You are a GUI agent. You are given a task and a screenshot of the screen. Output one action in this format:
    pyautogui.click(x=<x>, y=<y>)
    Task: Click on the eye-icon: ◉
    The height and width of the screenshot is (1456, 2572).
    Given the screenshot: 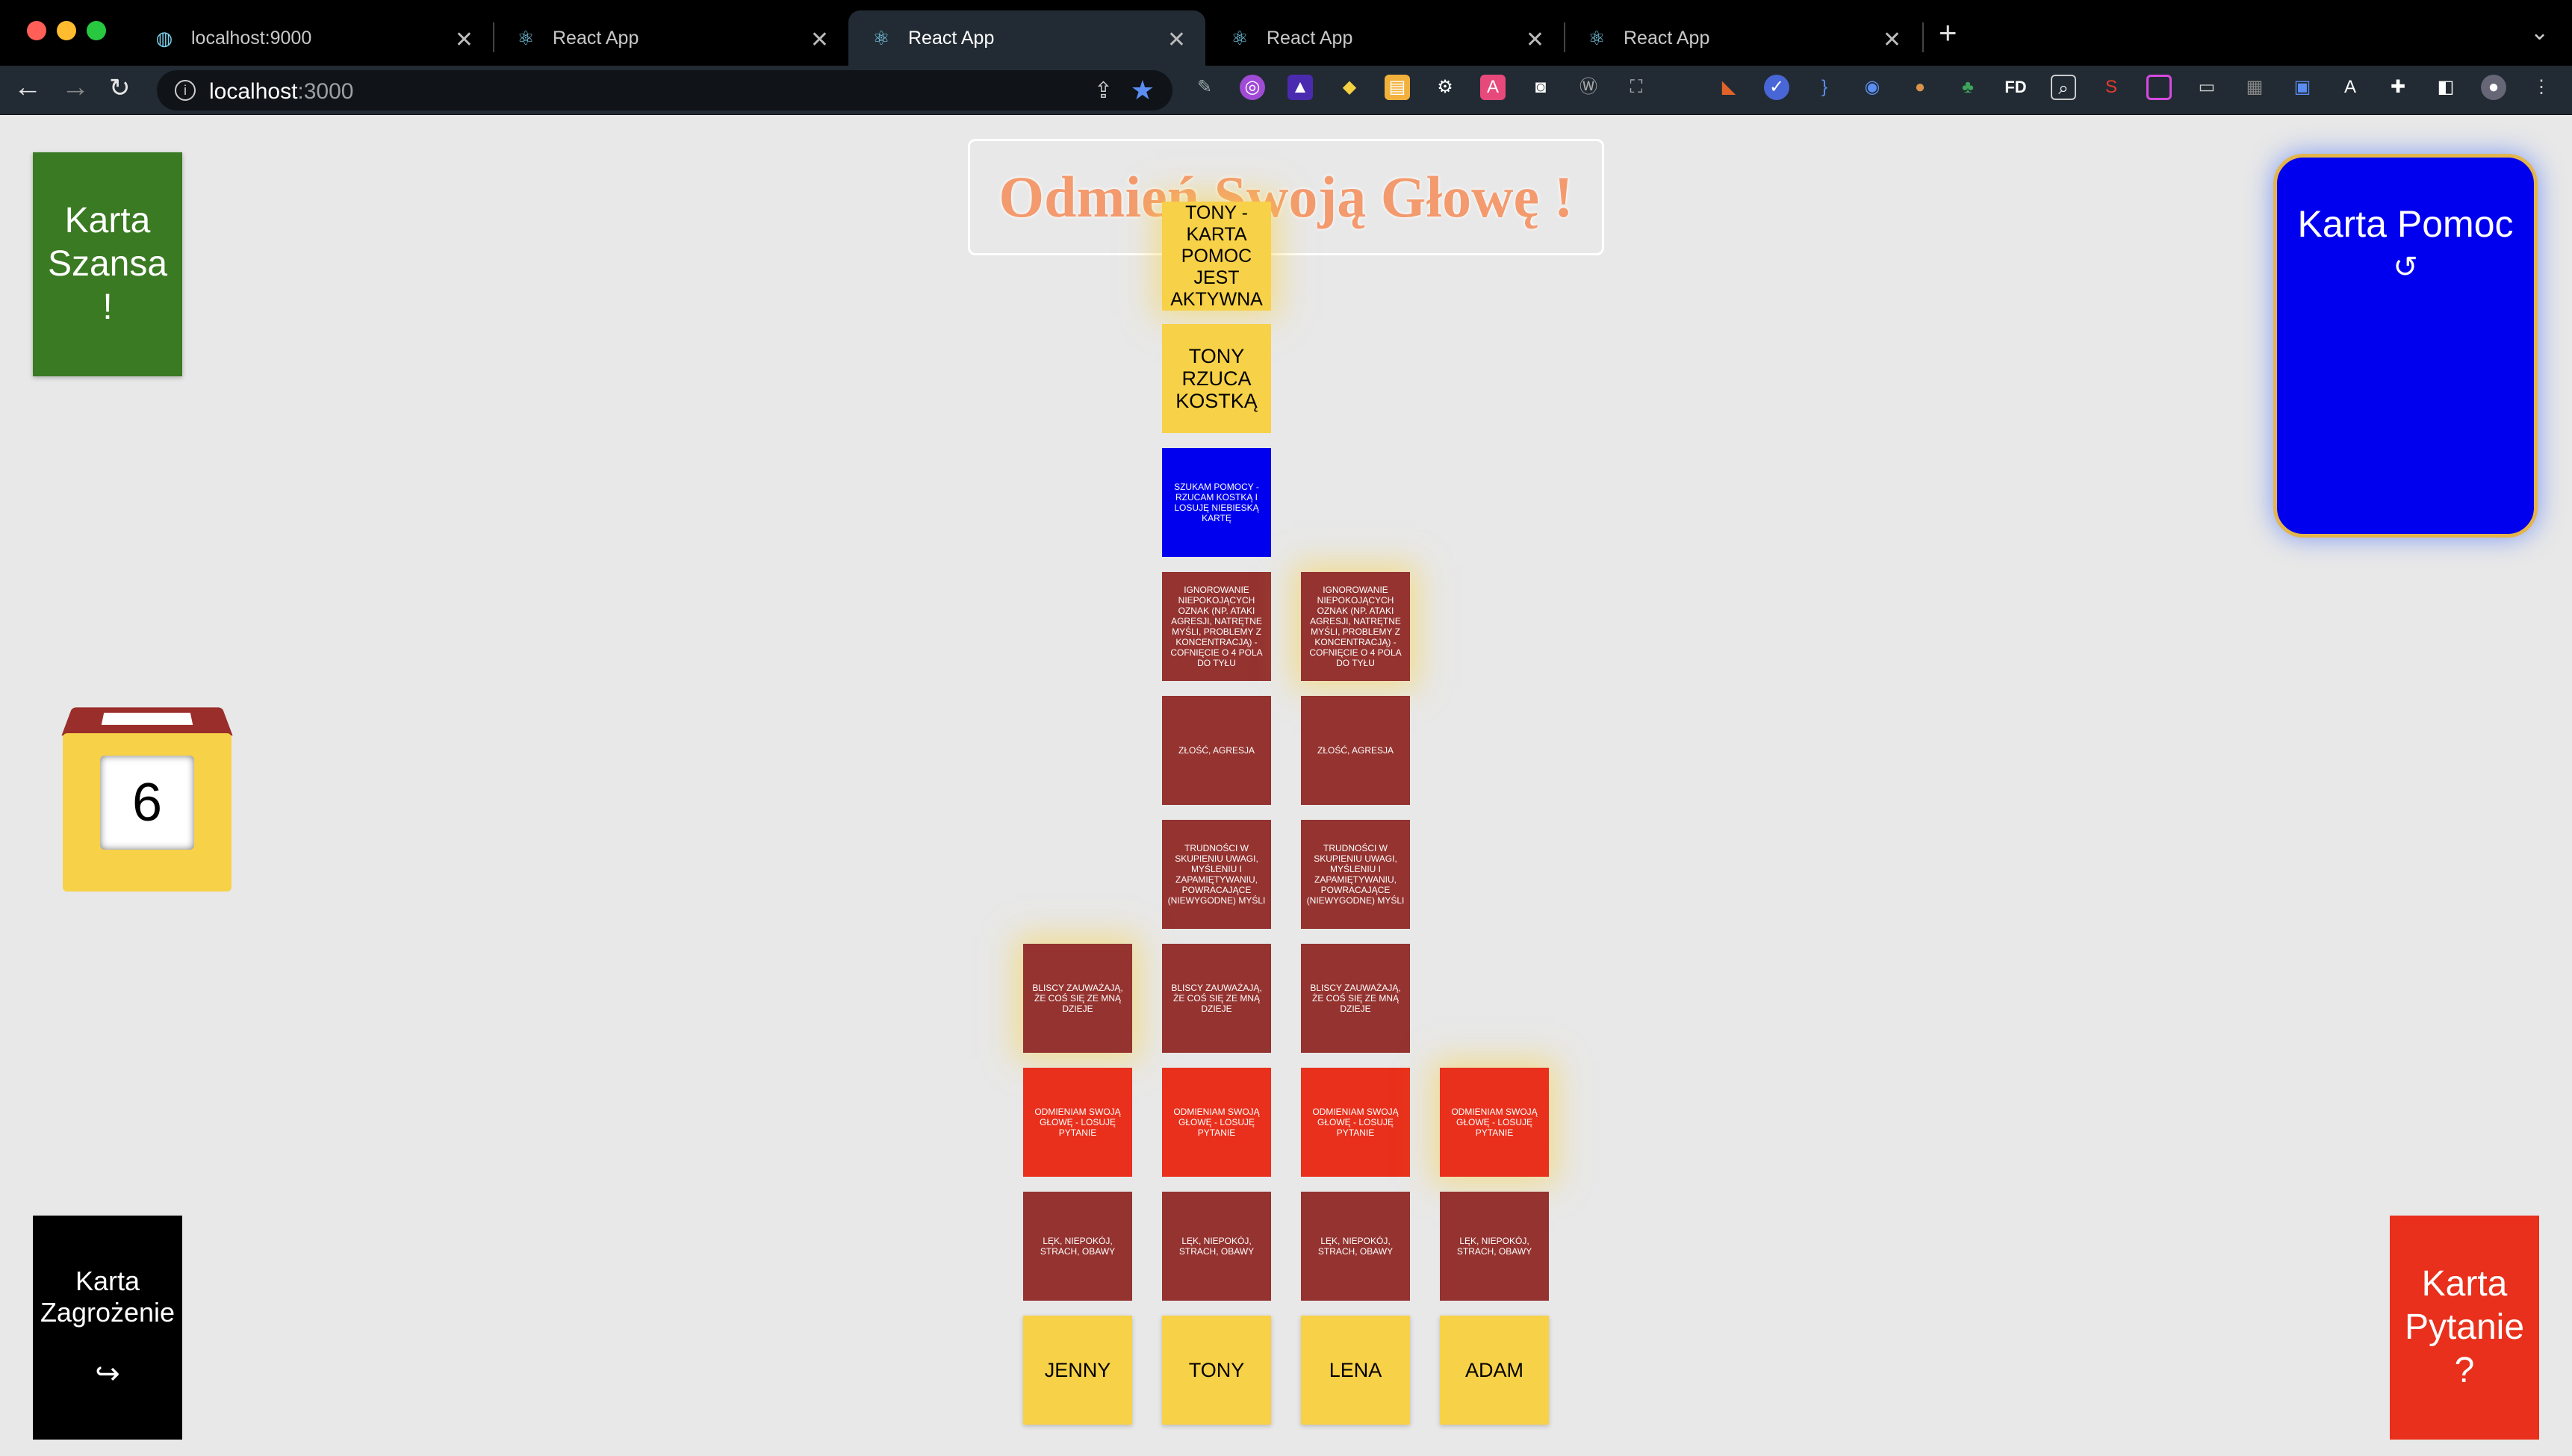 What is the action you would take?
    pyautogui.click(x=1872, y=87)
    